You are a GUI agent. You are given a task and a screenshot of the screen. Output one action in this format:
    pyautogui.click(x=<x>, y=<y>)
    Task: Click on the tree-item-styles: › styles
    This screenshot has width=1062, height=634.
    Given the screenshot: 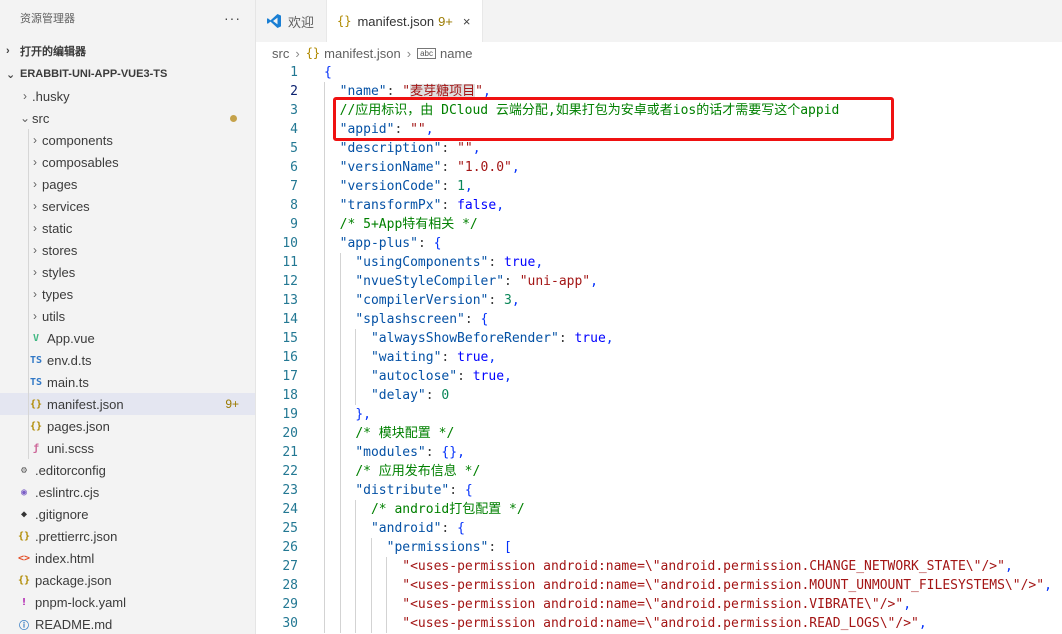 What is the action you would take?
    pyautogui.click(x=127, y=272)
    